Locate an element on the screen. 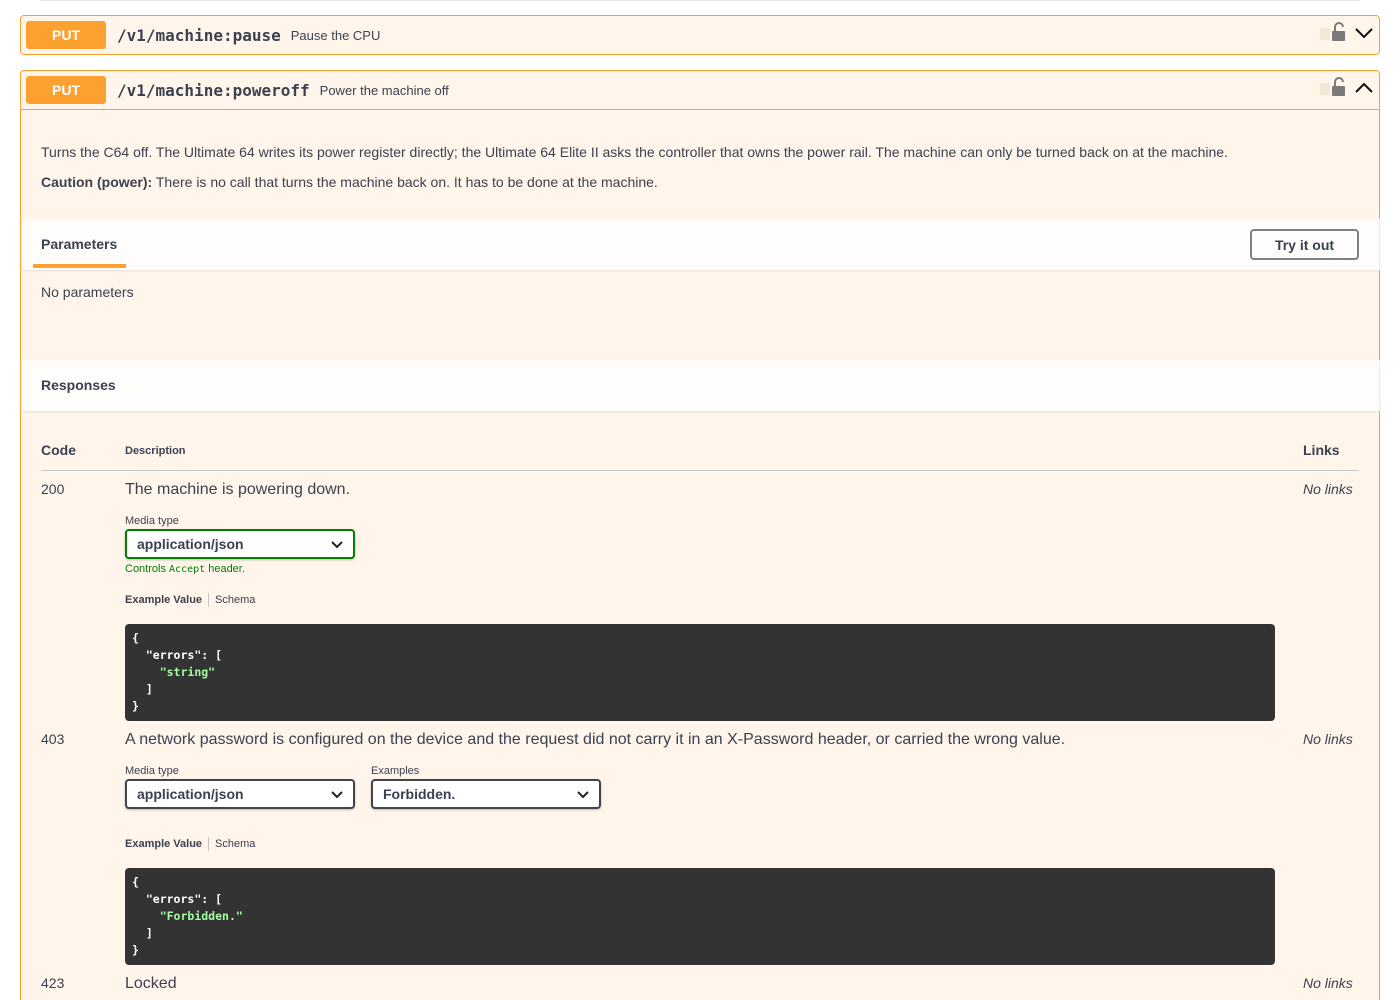 This screenshot has height=1000, width=1400. response-code: 423 is located at coordinates (53, 983).